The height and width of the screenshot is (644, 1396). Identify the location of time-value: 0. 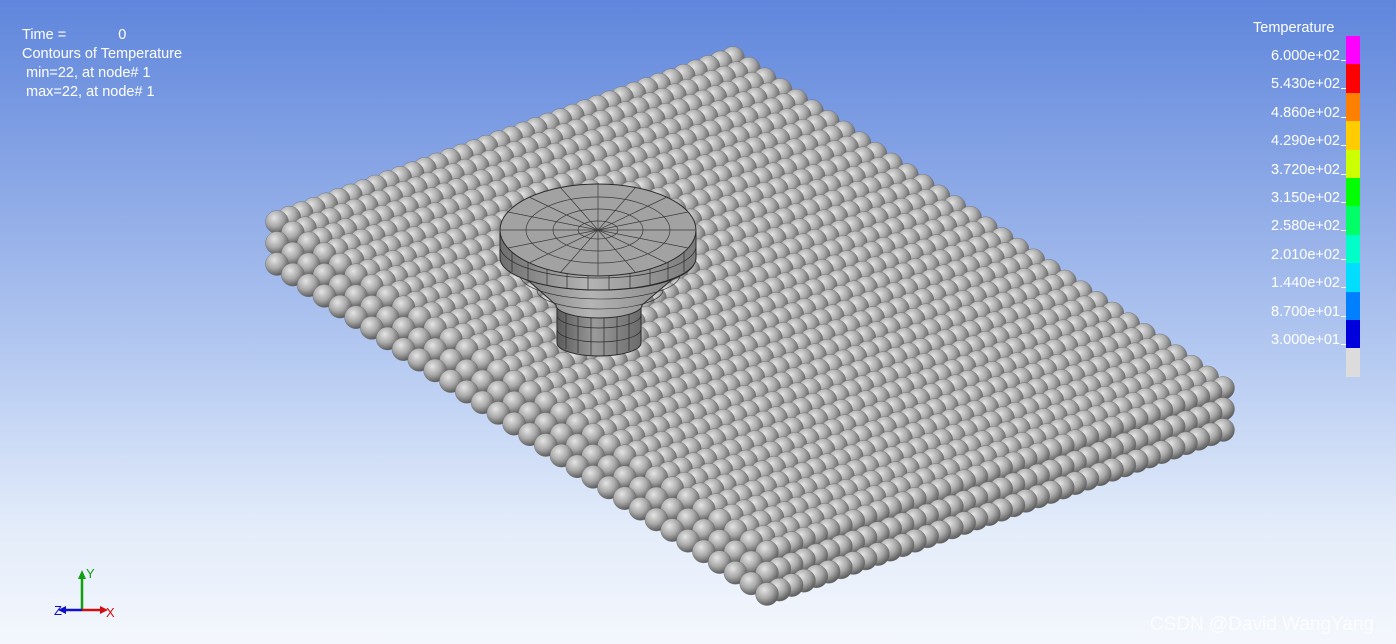
(122, 35).